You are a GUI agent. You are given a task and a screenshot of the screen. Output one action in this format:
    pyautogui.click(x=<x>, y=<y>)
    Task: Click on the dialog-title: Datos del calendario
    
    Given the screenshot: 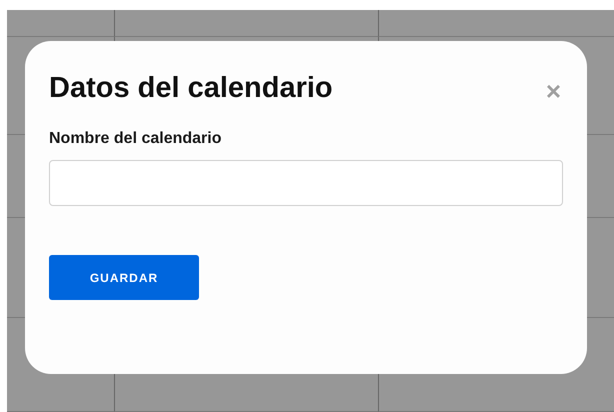 What is the action you would take?
    pyautogui.click(x=191, y=88)
    